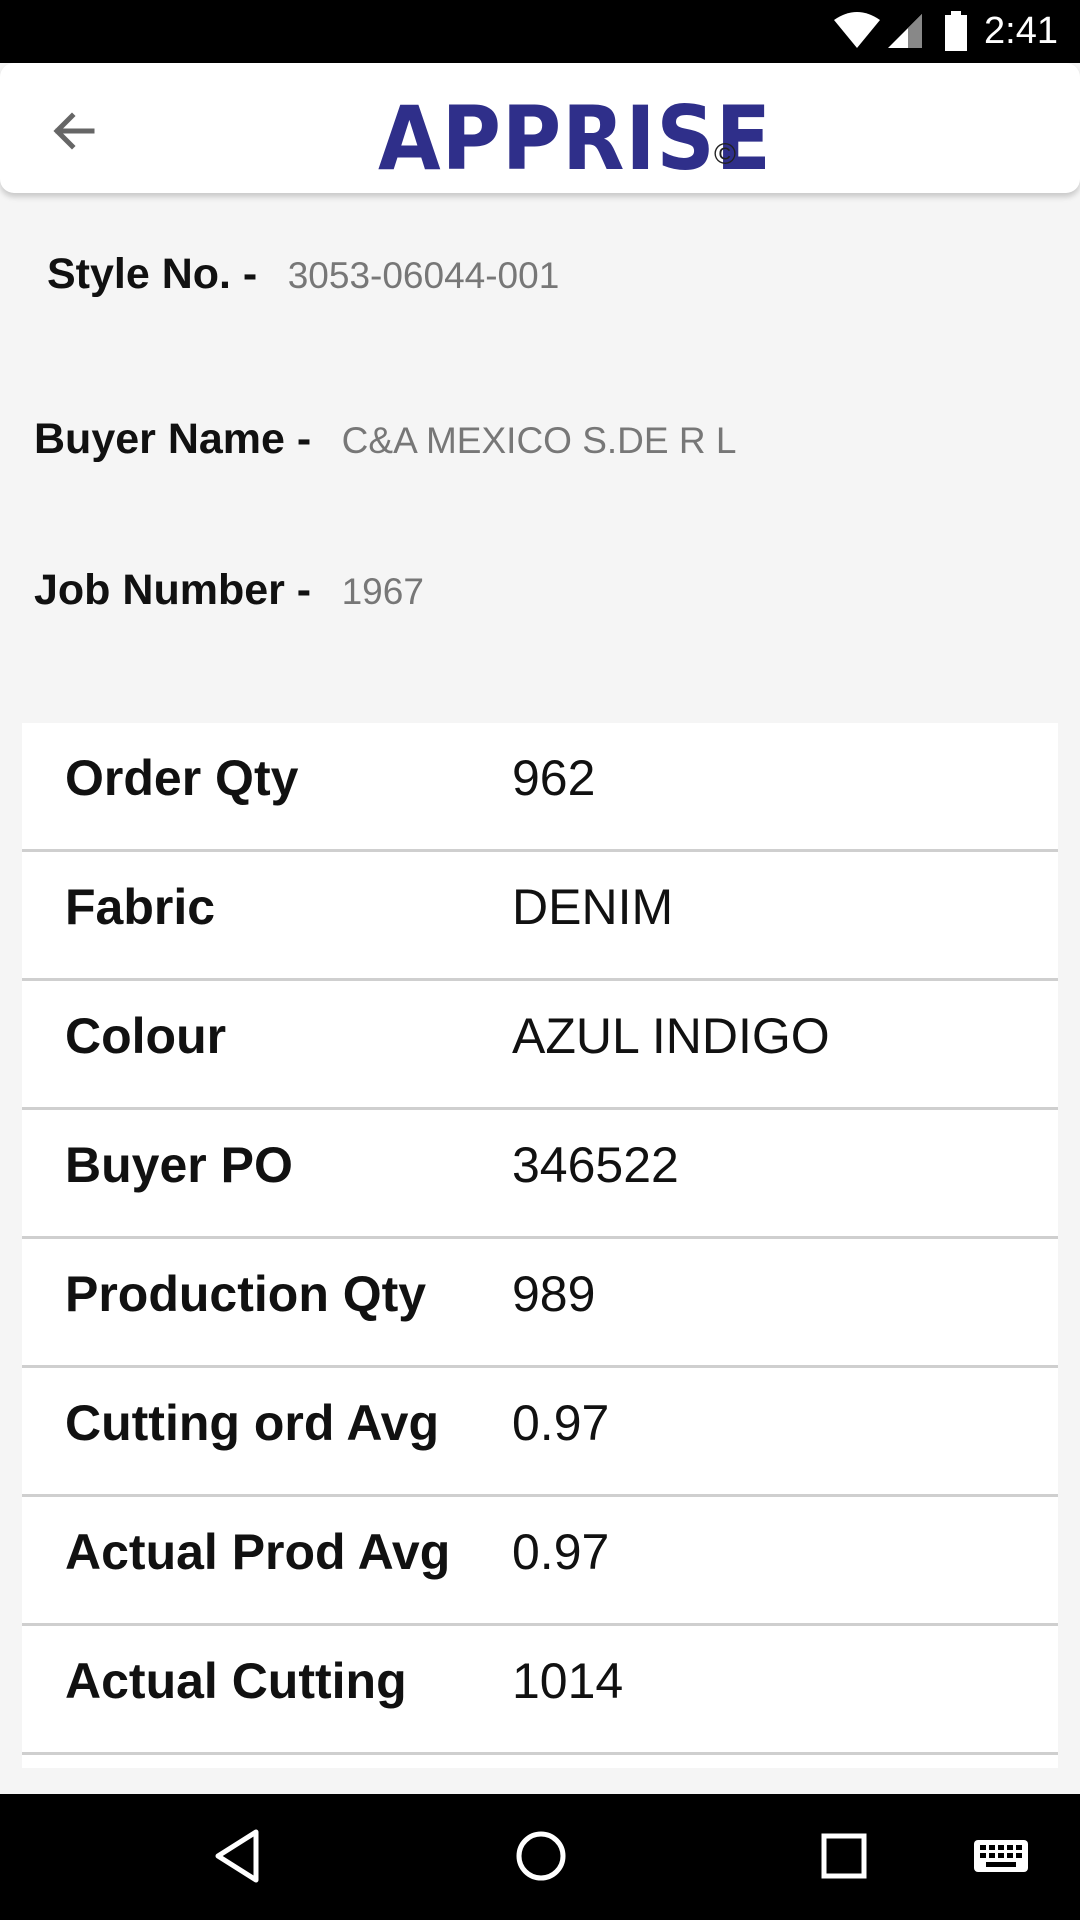 This screenshot has height=1920, width=1080. Describe the element at coordinates (179, 1165) in the screenshot. I see `row-label: Buyer PO` at that location.